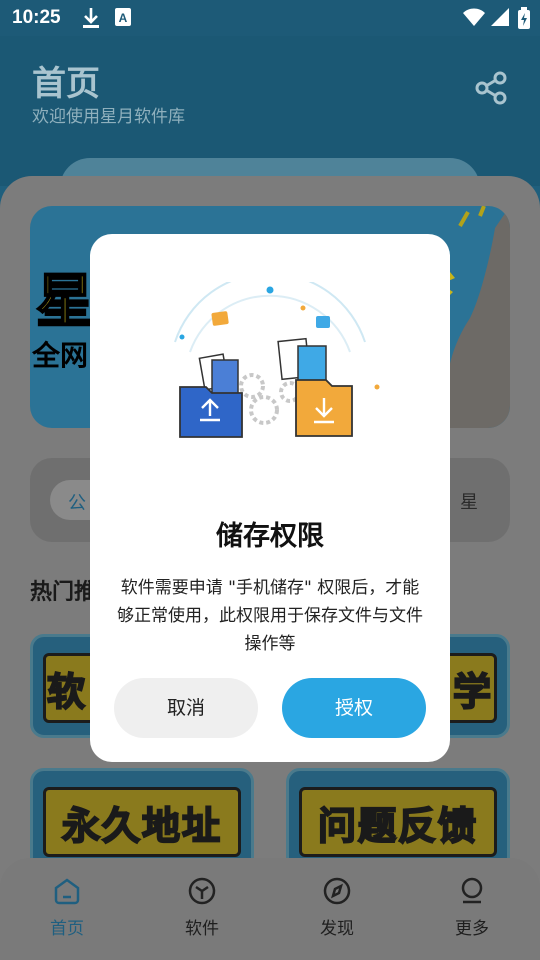 The height and width of the screenshot is (960, 540). I want to click on nav-item-home: 首页, so click(67, 907).